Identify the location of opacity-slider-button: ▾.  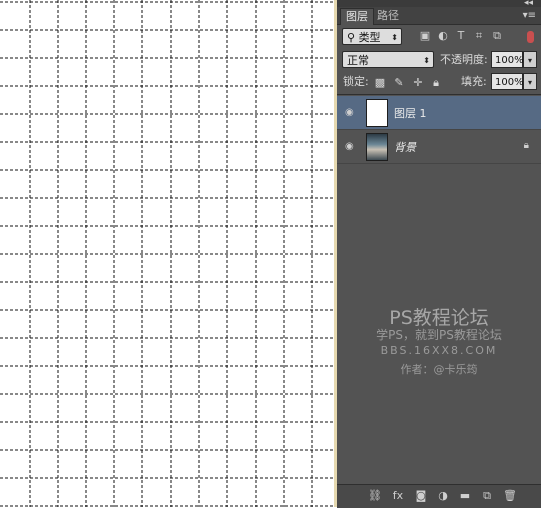
(530, 59).